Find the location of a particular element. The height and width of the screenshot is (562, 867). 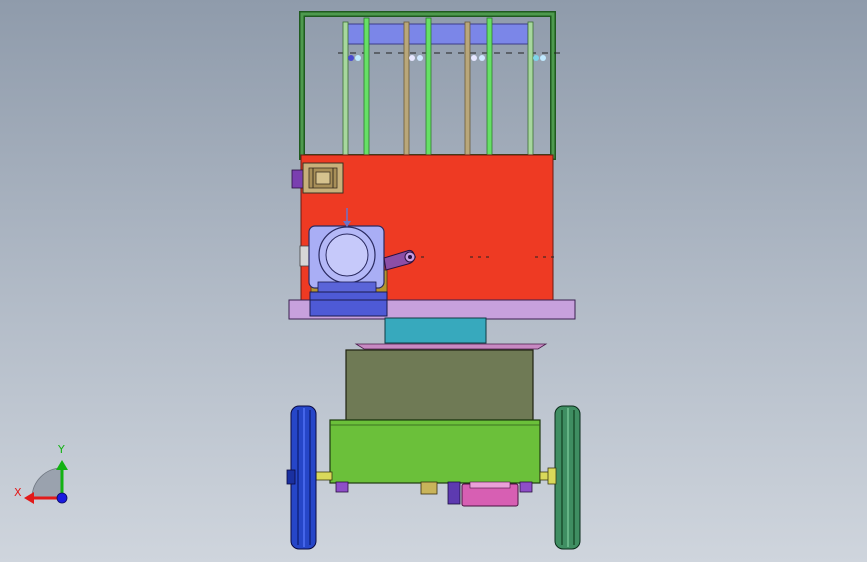

small-gearbox is located at coordinates (317, 178).